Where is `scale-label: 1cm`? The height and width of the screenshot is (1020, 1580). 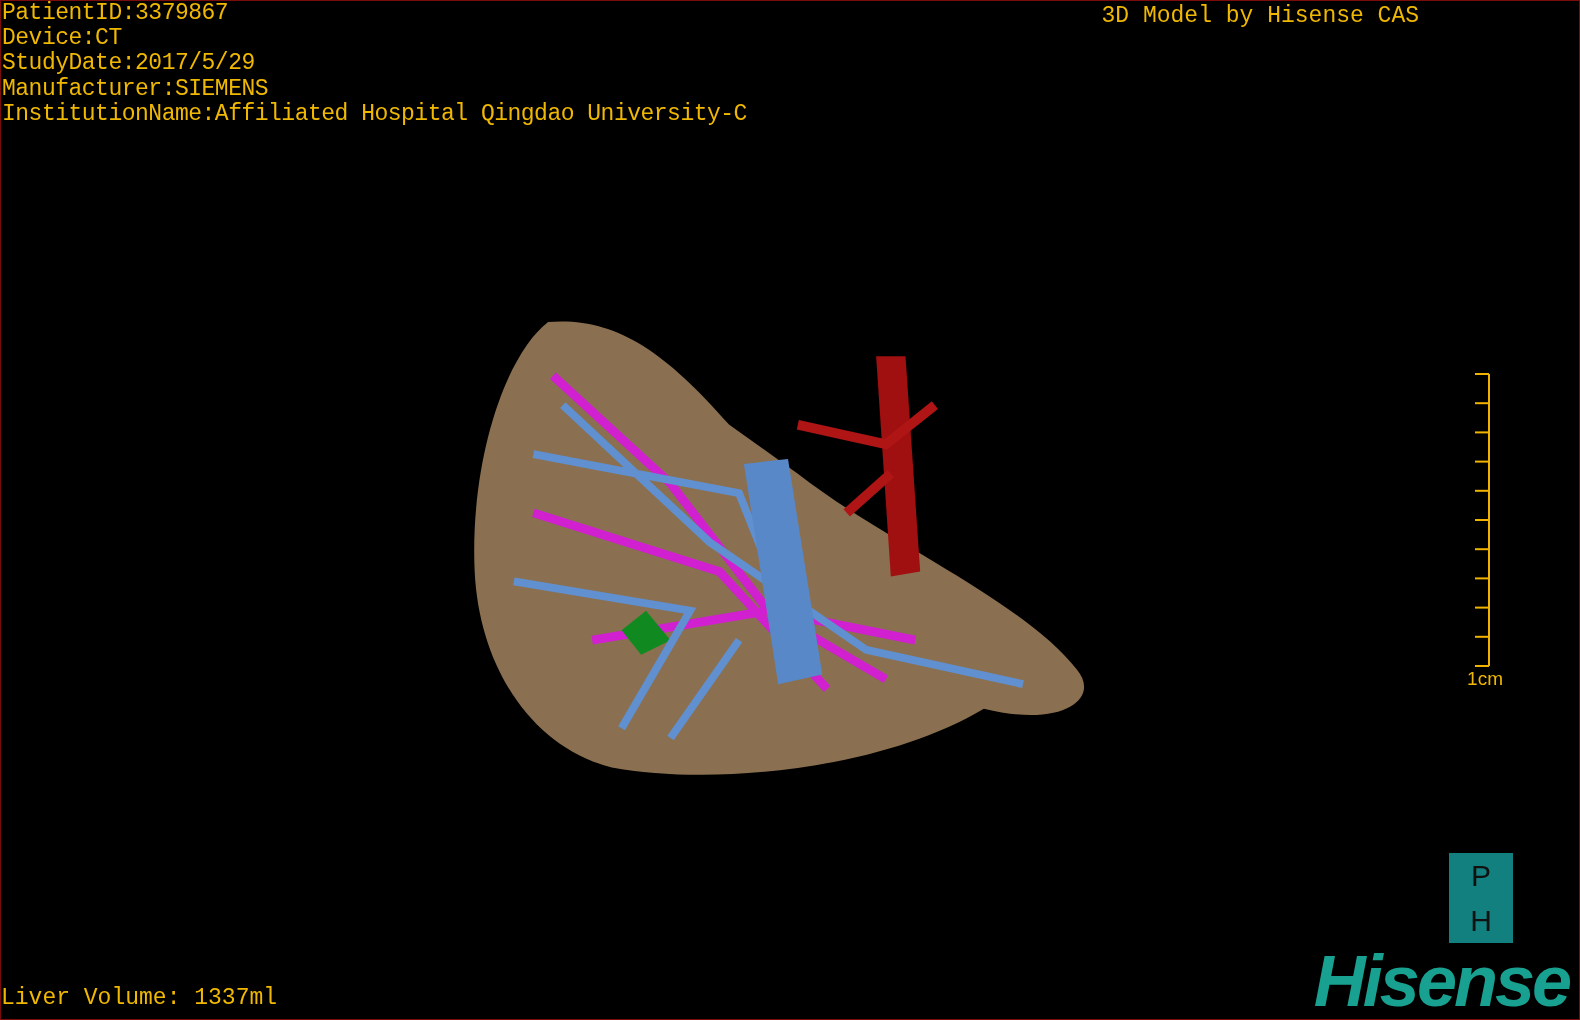
scale-label: 1cm is located at coordinates (1485, 679).